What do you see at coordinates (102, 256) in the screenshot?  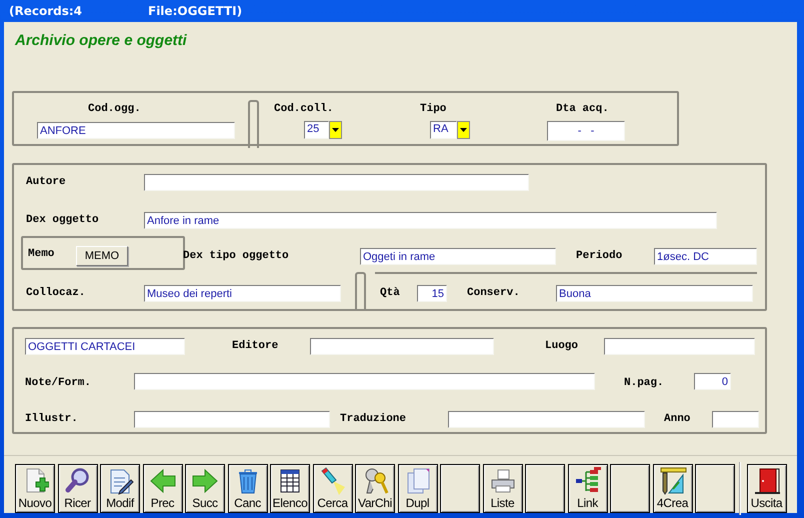 I see `memo-button: MEMO` at bounding box center [102, 256].